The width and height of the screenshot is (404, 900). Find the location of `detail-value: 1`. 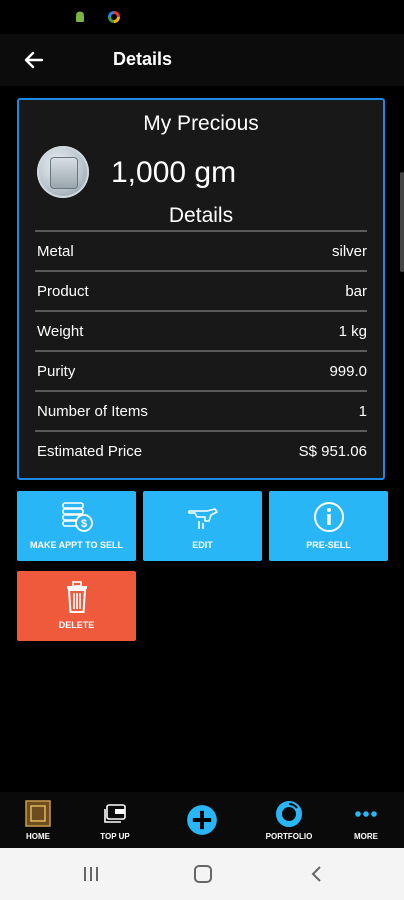

detail-value: 1 is located at coordinates (362, 411).